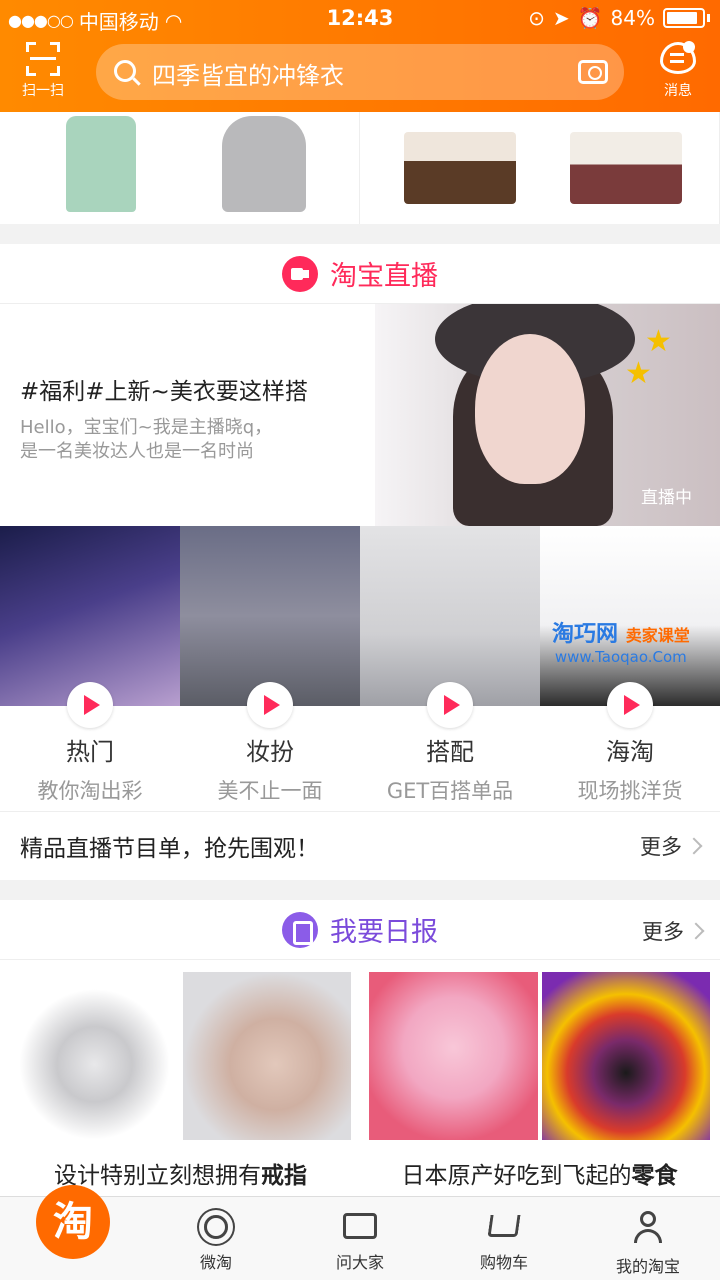 The image size is (720, 1280). What do you see at coordinates (684, 18) in the screenshot?
I see `battery-icon` at bounding box center [684, 18].